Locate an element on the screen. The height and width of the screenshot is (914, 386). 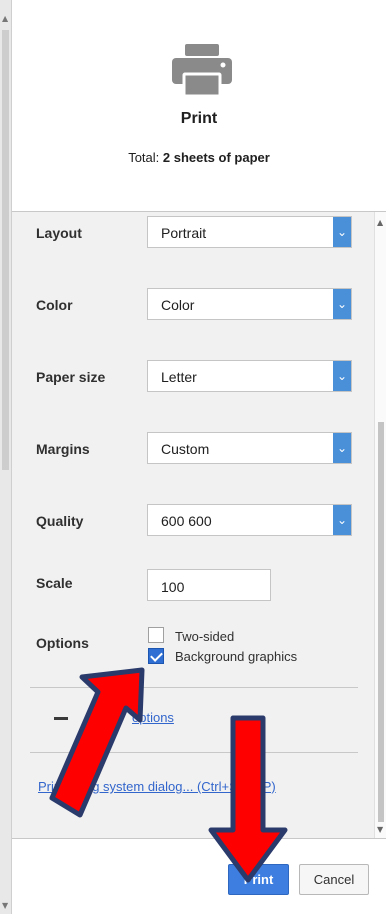
margins-select: Custom ⌄ is located at coordinates (249, 448).